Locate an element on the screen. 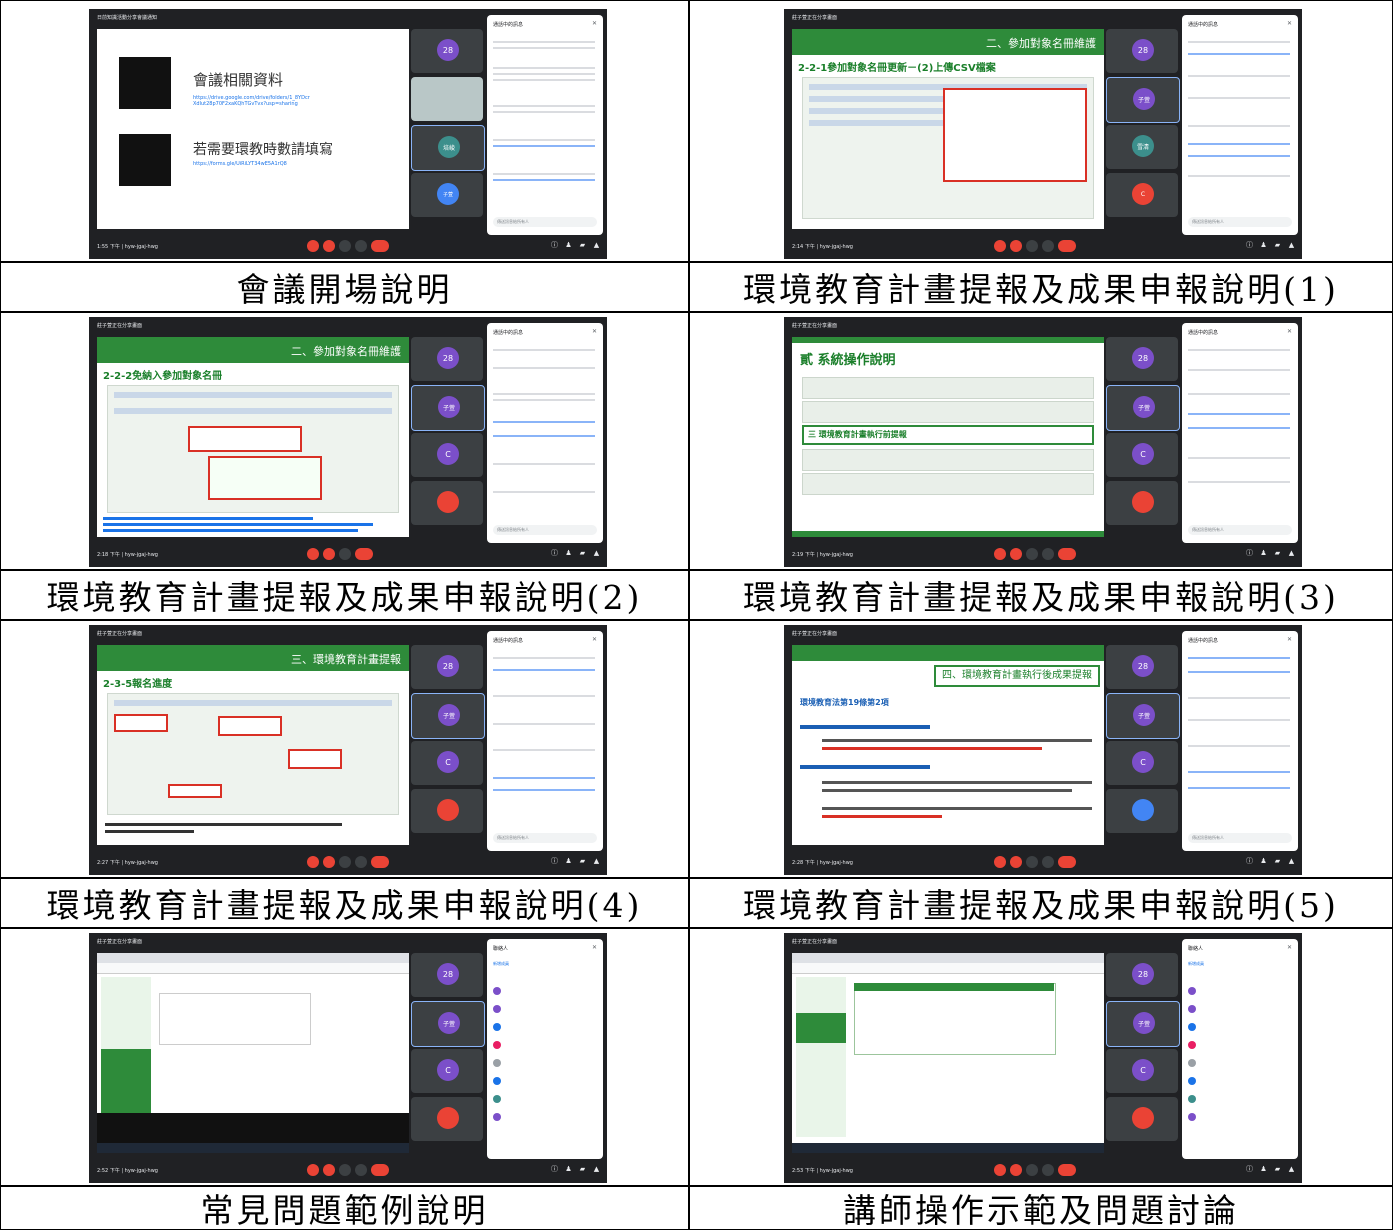  add-people-button: 新增成員 is located at coordinates (1196, 964).